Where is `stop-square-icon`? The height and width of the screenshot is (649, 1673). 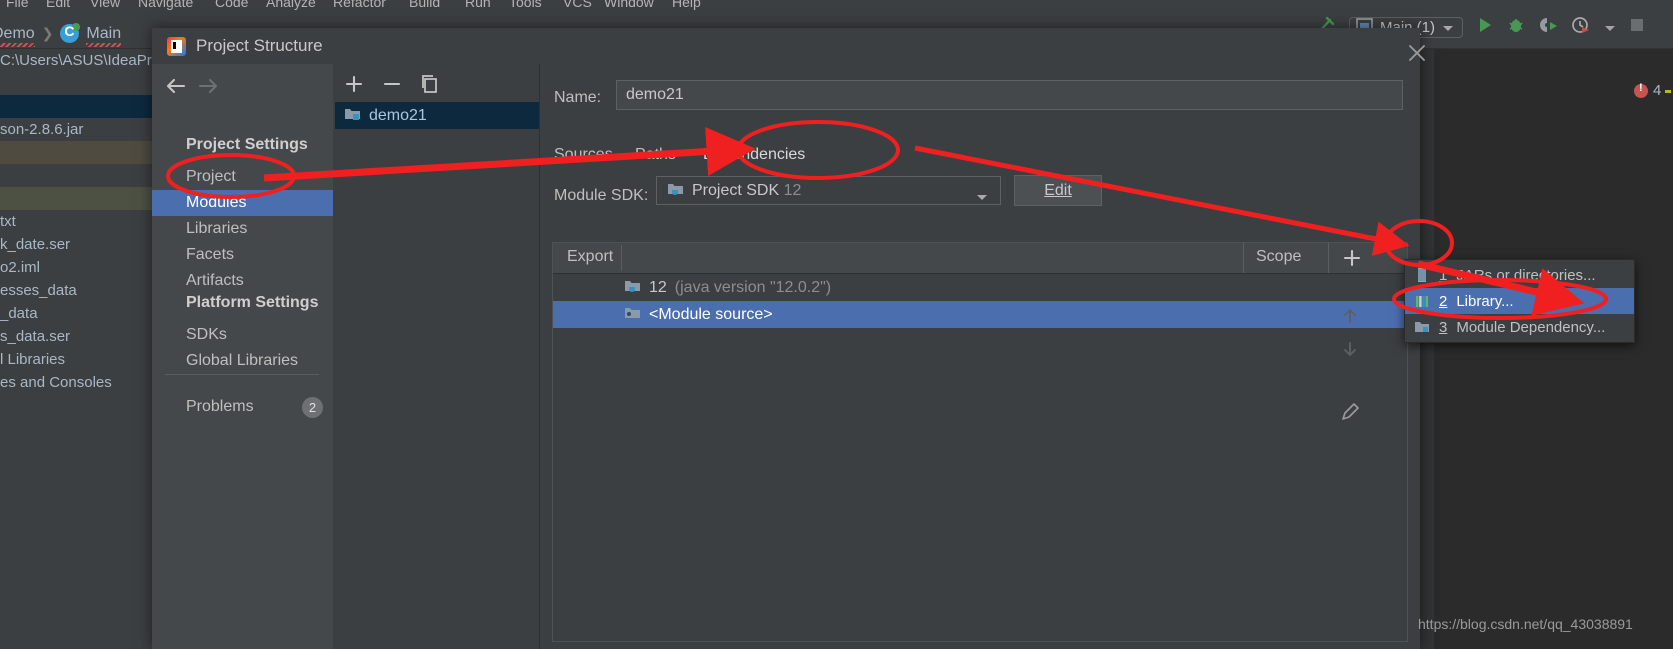
stop-square-icon is located at coordinates (1637, 27).